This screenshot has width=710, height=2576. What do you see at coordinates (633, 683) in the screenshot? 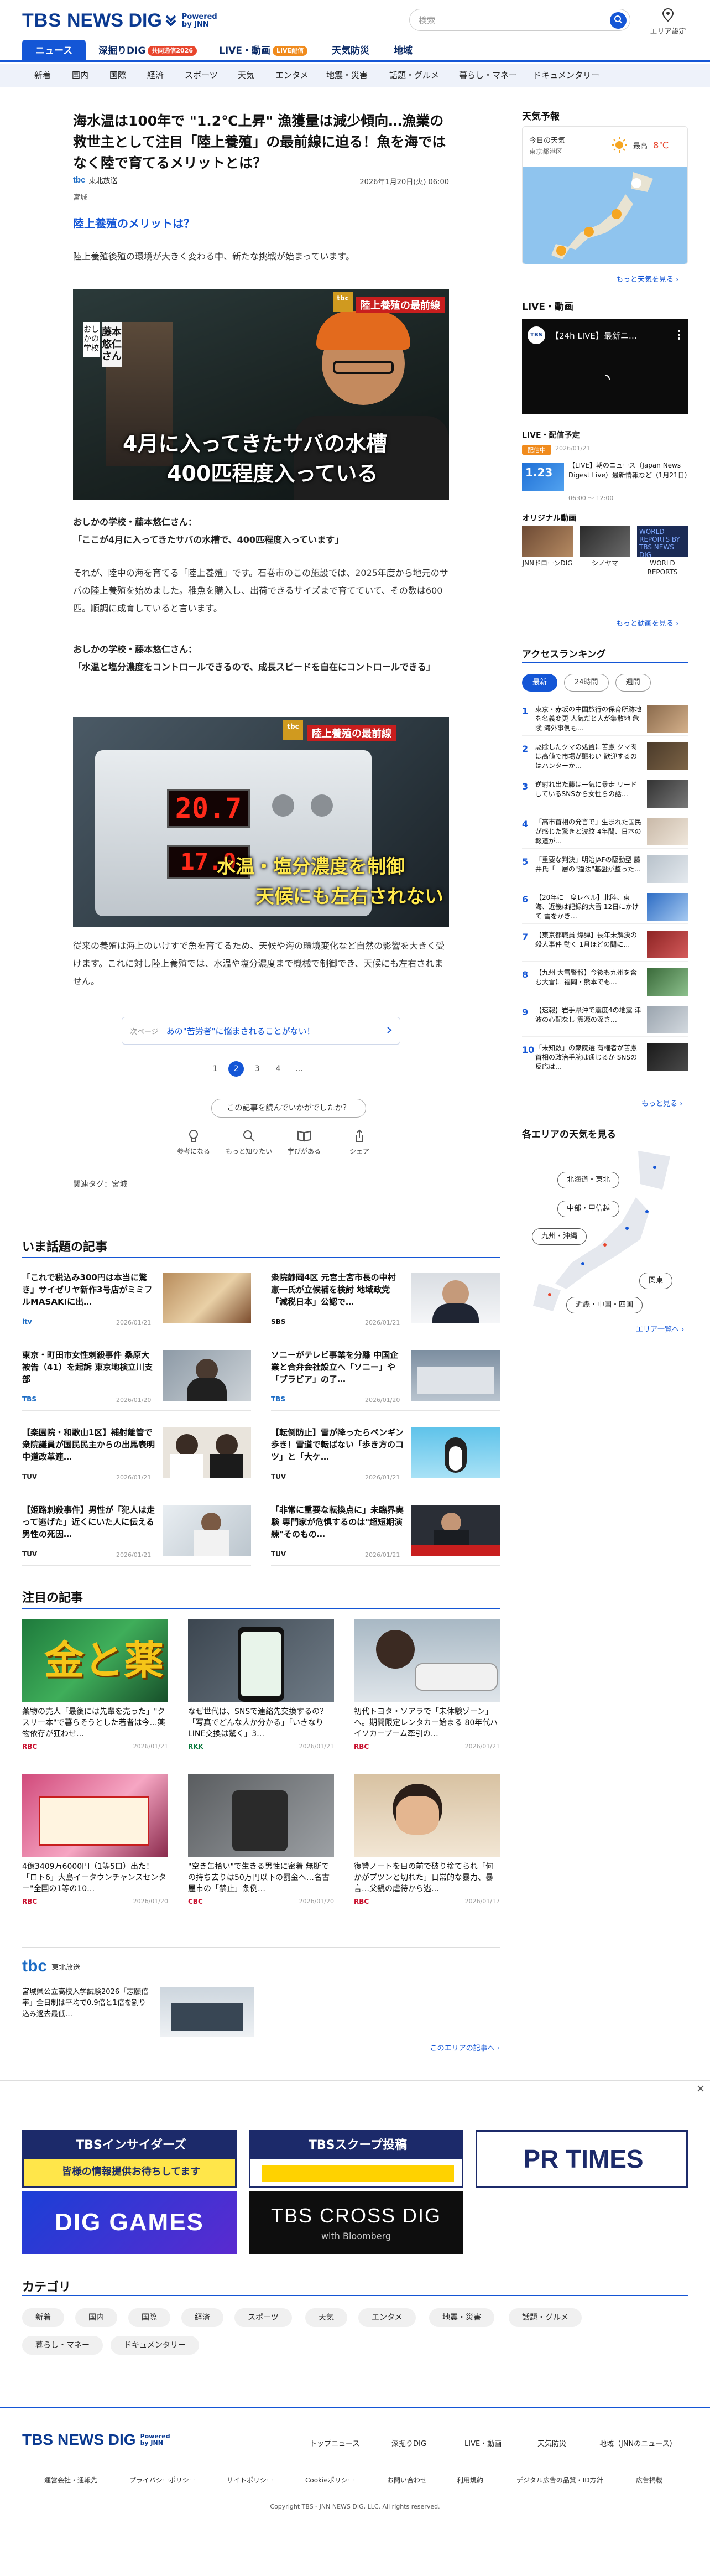
I see `ranking-tab-weekly: 週間` at bounding box center [633, 683].